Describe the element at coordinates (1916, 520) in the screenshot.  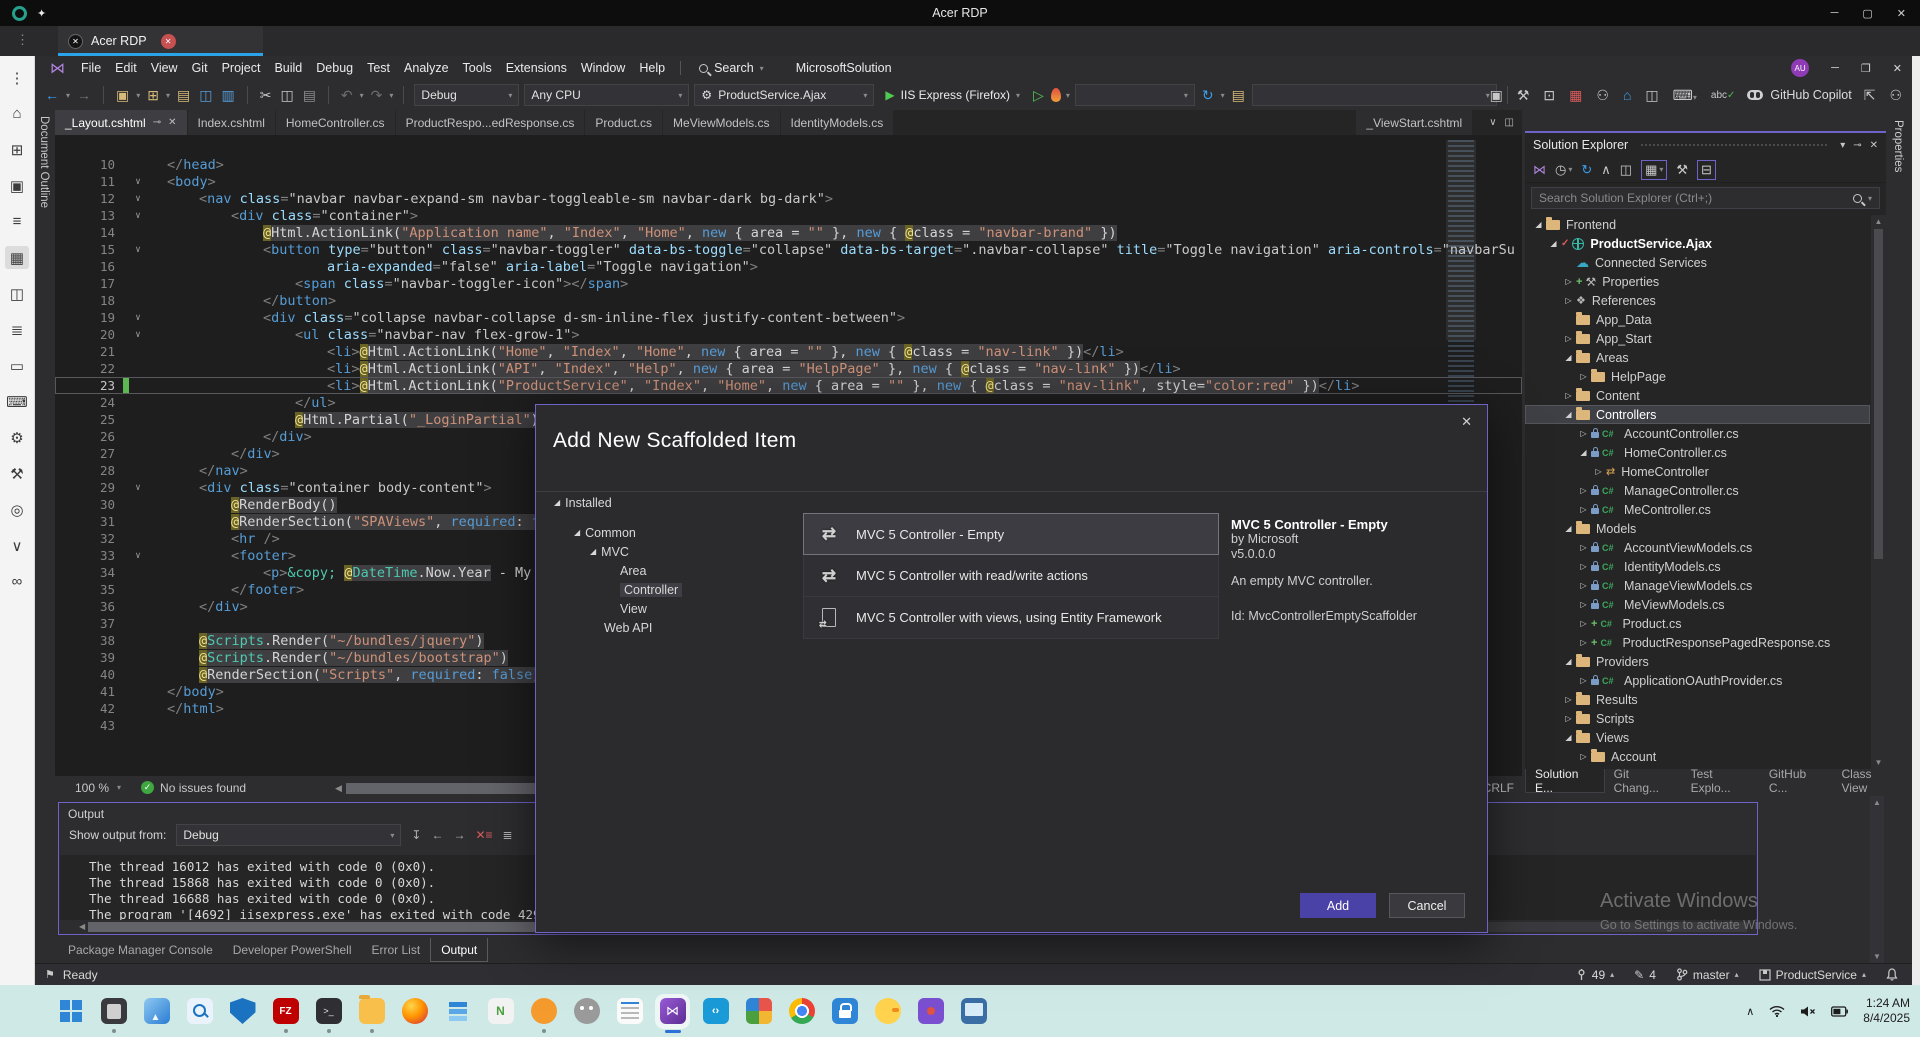
I see `rdp-scrollbar` at that location.